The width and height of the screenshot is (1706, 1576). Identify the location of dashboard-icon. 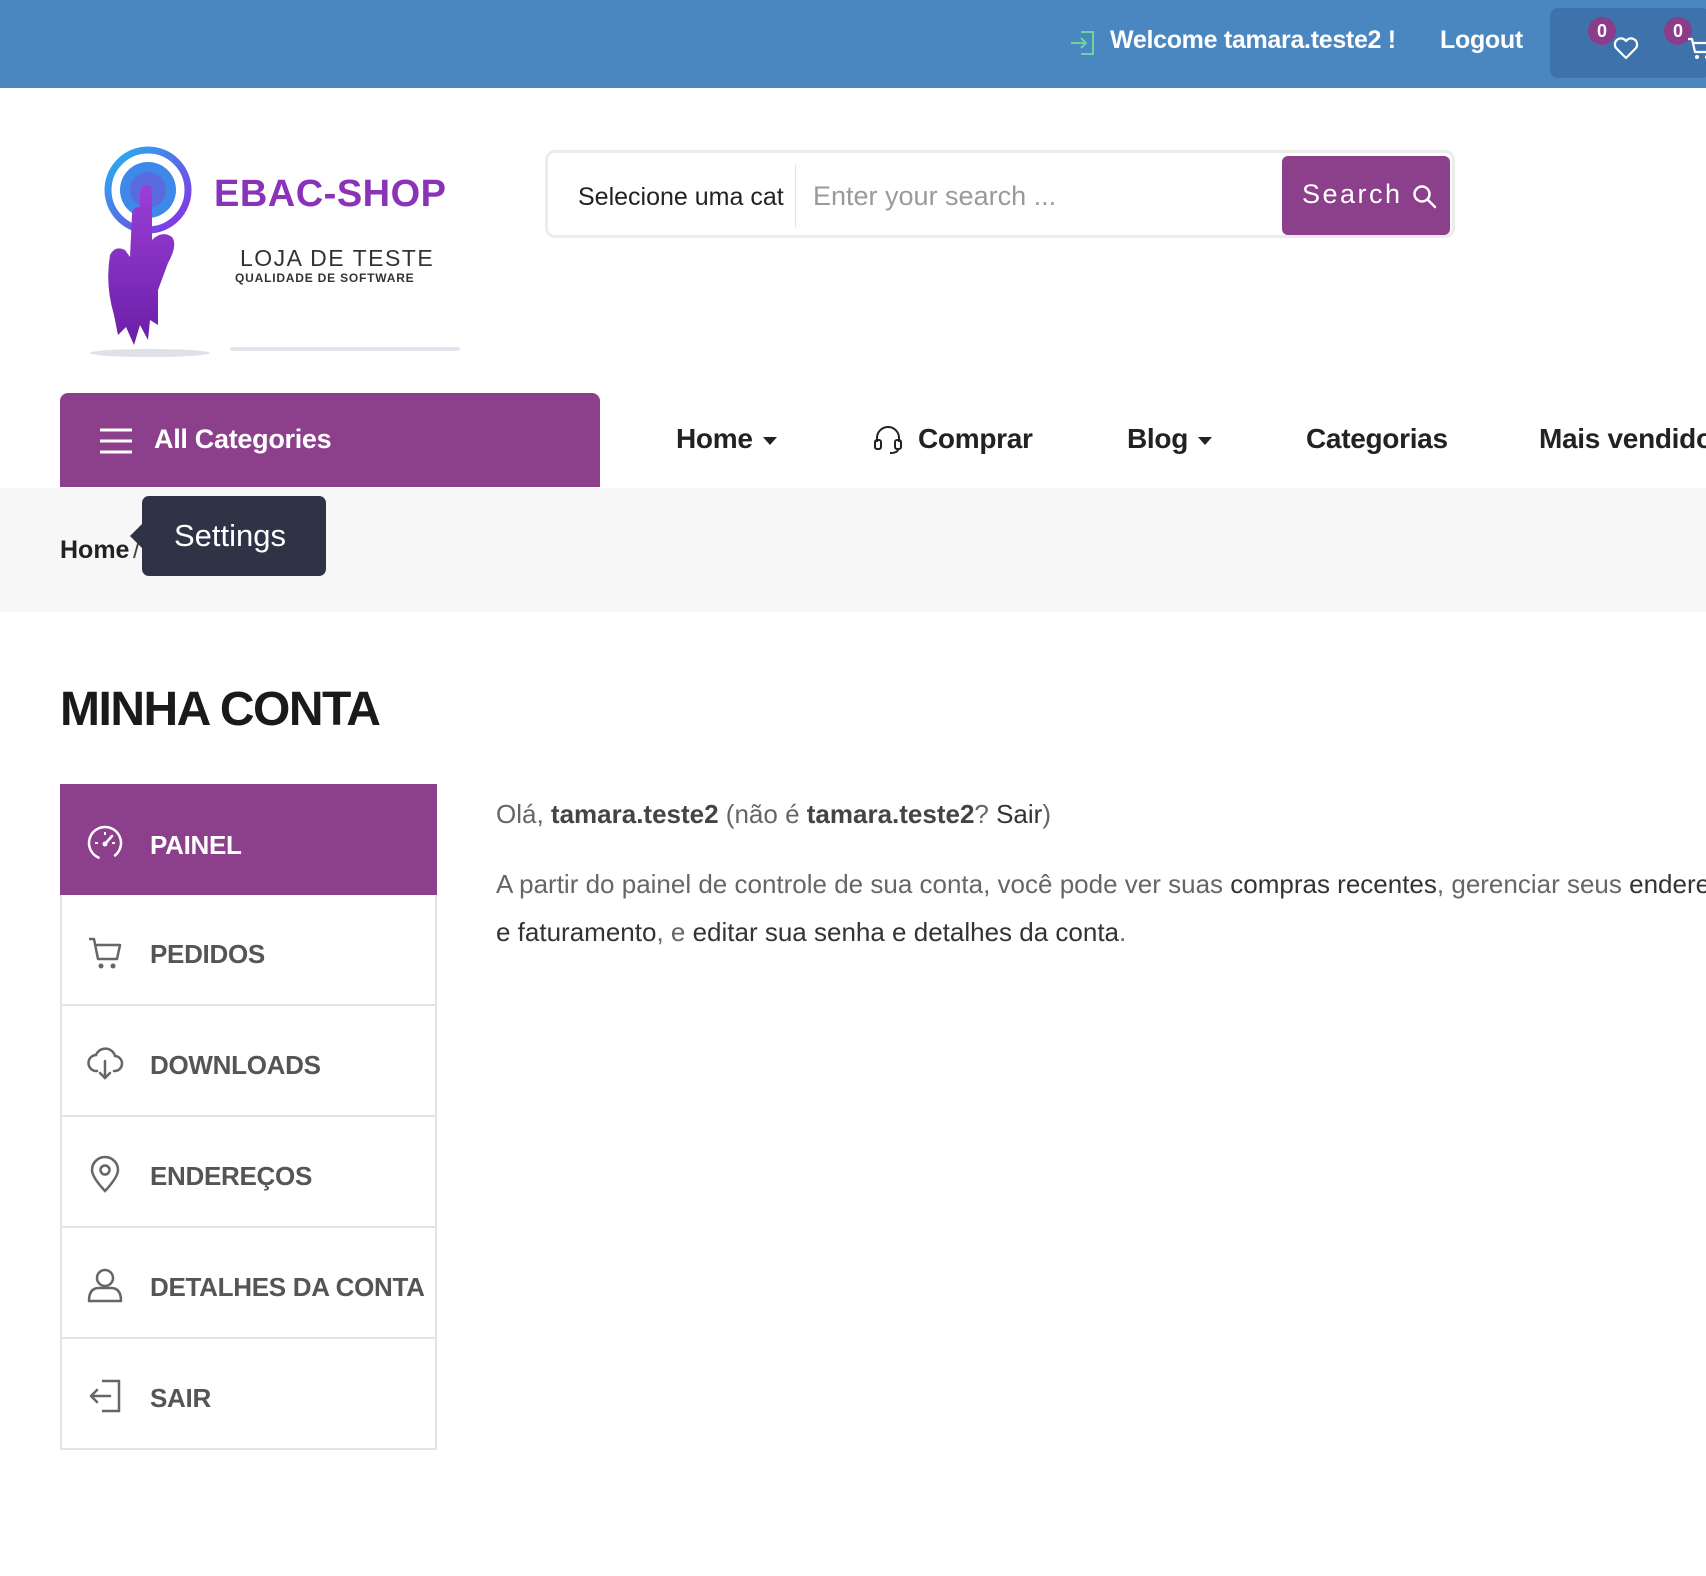
(105, 843).